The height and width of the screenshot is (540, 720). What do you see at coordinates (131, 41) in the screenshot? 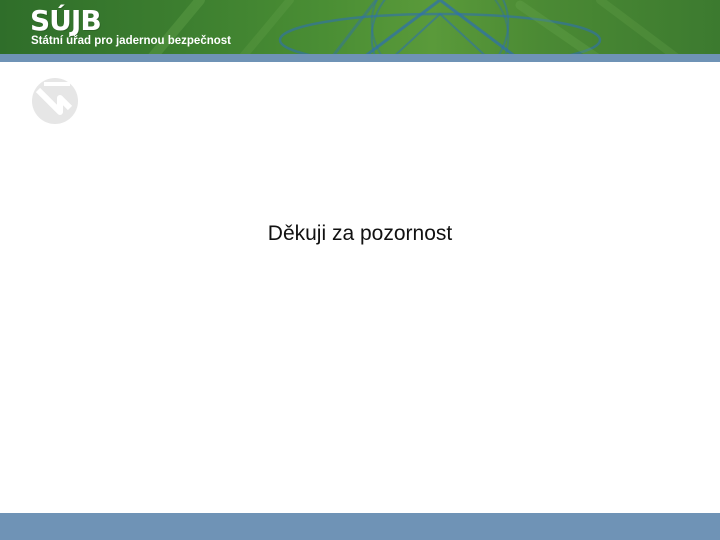
I see `organization-name: Státní úřad pro jadernou bezpečnost` at bounding box center [131, 41].